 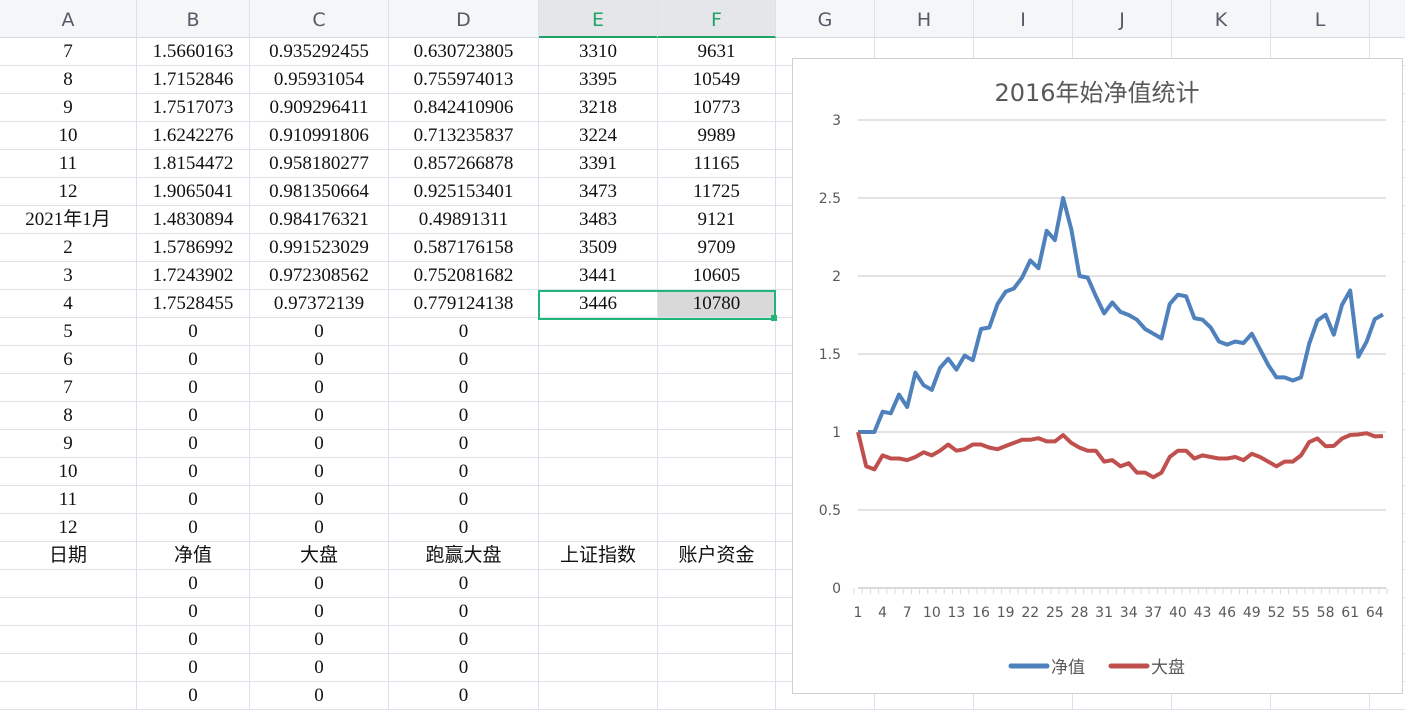 What do you see at coordinates (193, 19) in the screenshot?
I see `column-header-B: B` at bounding box center [193, 19].